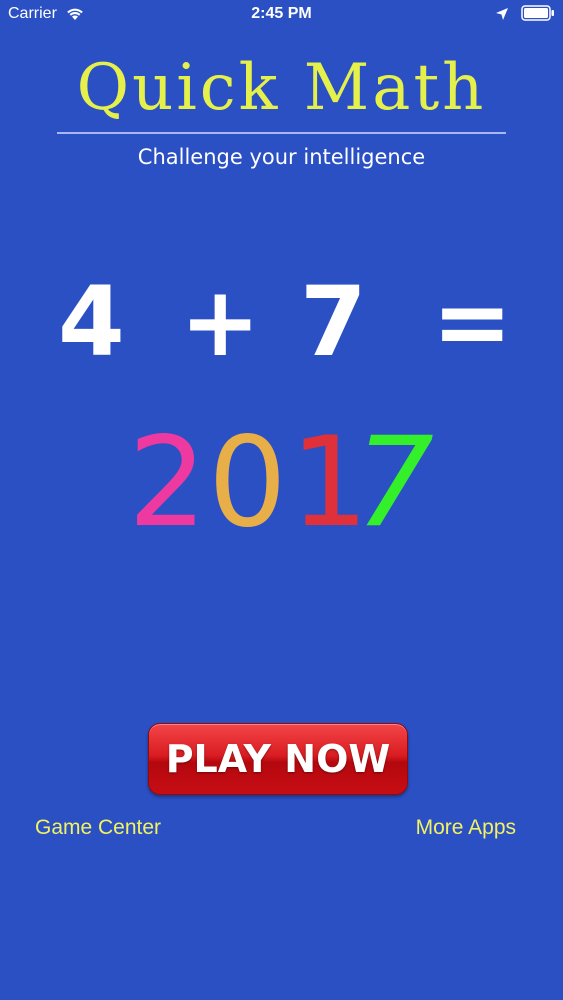  Describe the element at coordinates (466, 828) in the screenshot. I see `more-apps-link: More Apps` at that location.